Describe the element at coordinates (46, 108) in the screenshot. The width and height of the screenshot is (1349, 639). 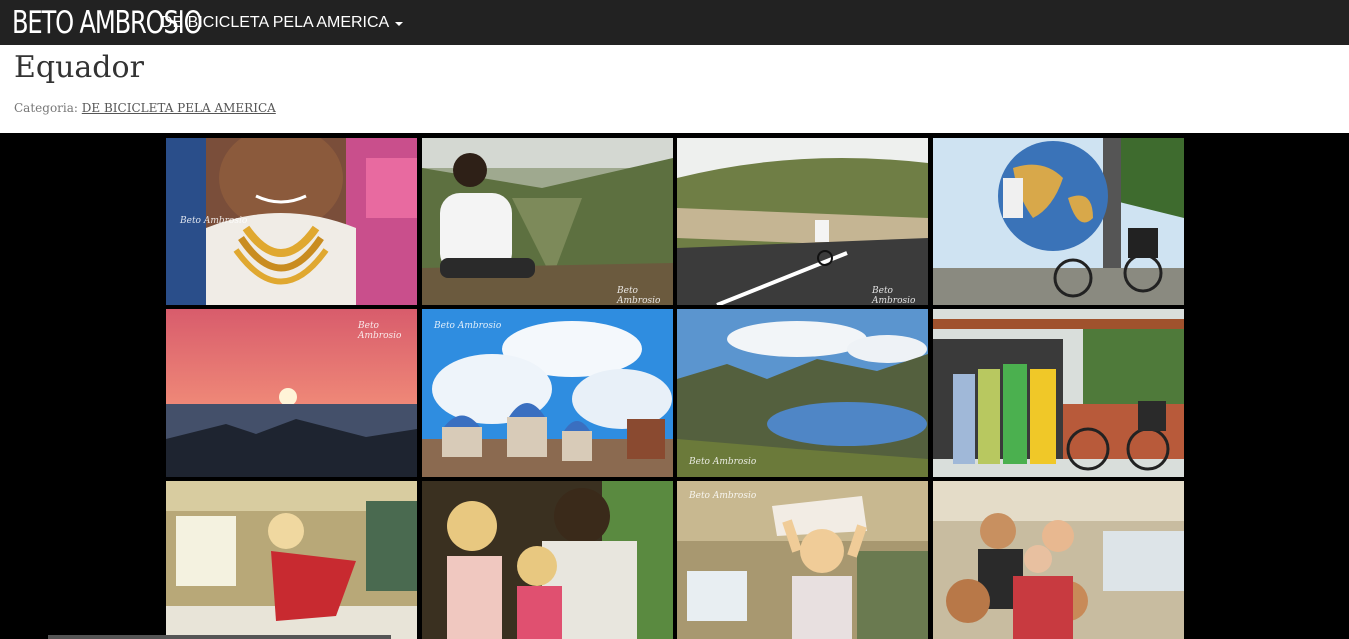
I see `category-label: Categoria:` at that location.